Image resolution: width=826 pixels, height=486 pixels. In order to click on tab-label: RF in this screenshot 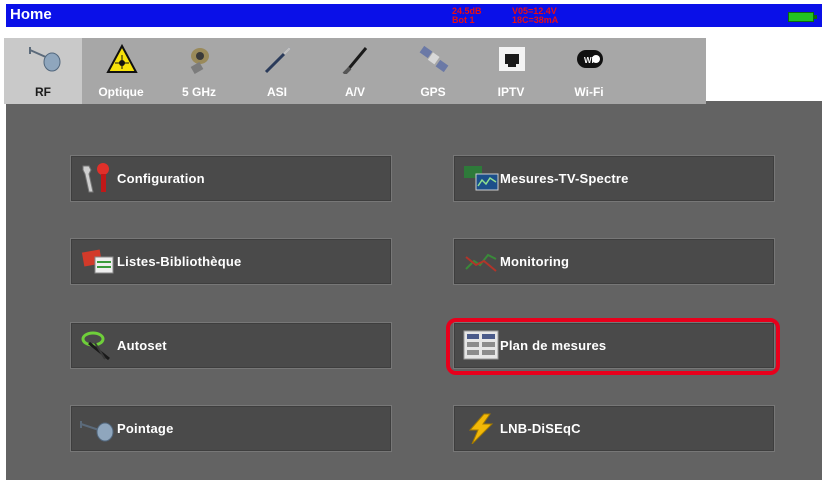, I will do `click(43, 92)`.